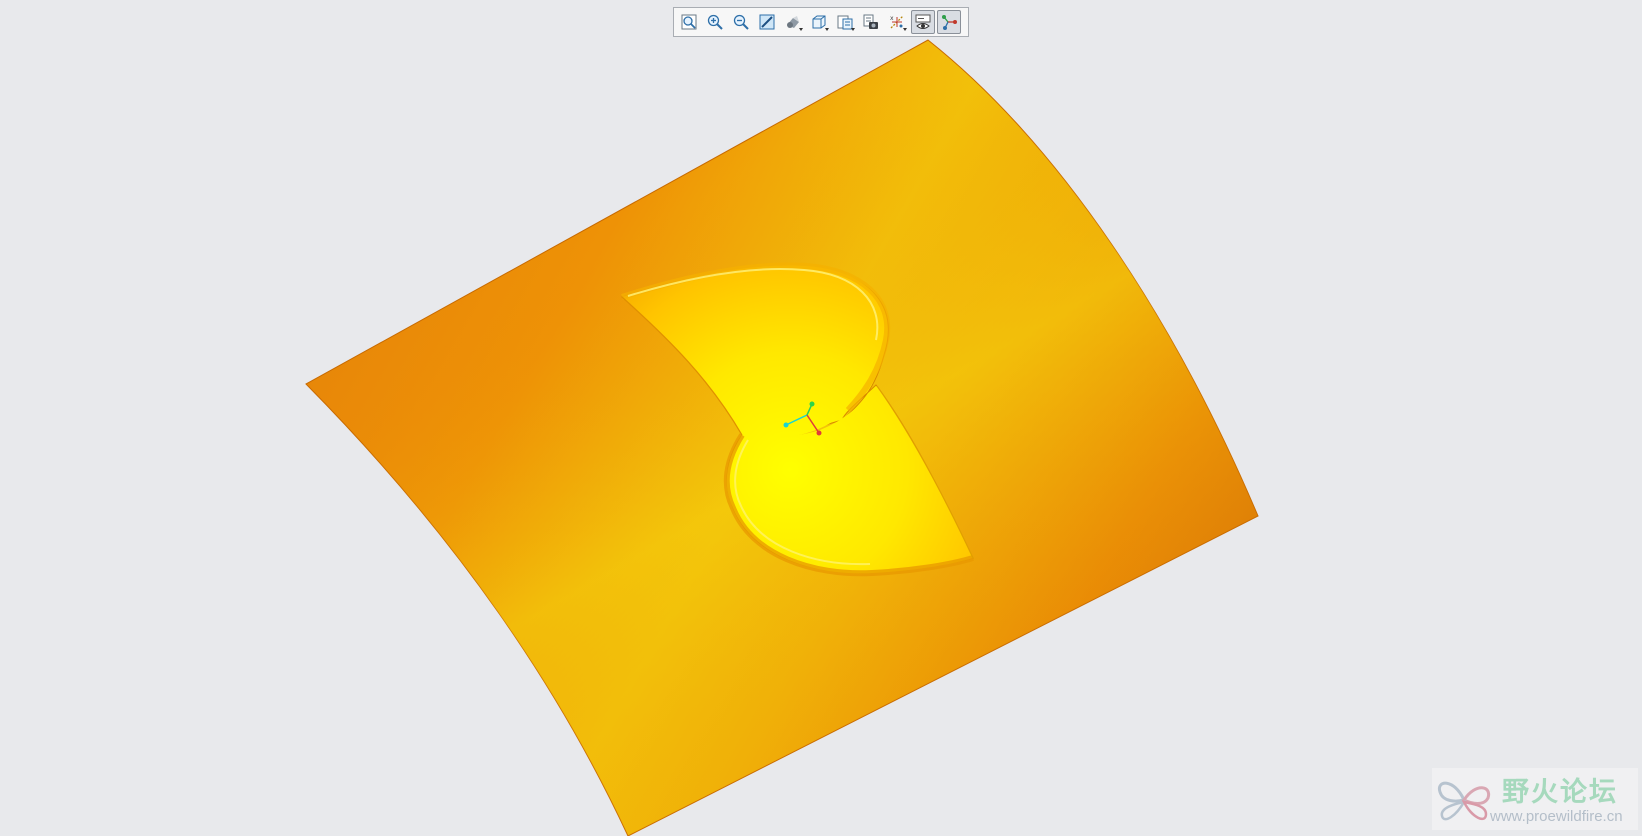 The width and height of the screenshot is (1642, 836). What do you see at coordinates (897, 22) in the screenshot?
I see `datum-display-filters-button: x` at bounding box center [897, 22].